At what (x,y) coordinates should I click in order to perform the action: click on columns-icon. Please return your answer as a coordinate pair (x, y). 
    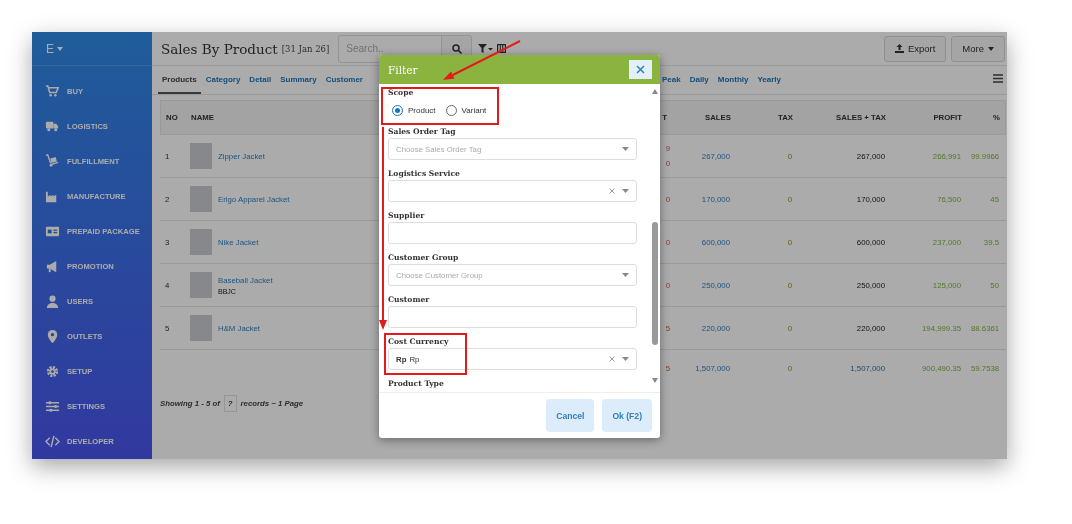
    Looking at the image, I should click on (502, 48).